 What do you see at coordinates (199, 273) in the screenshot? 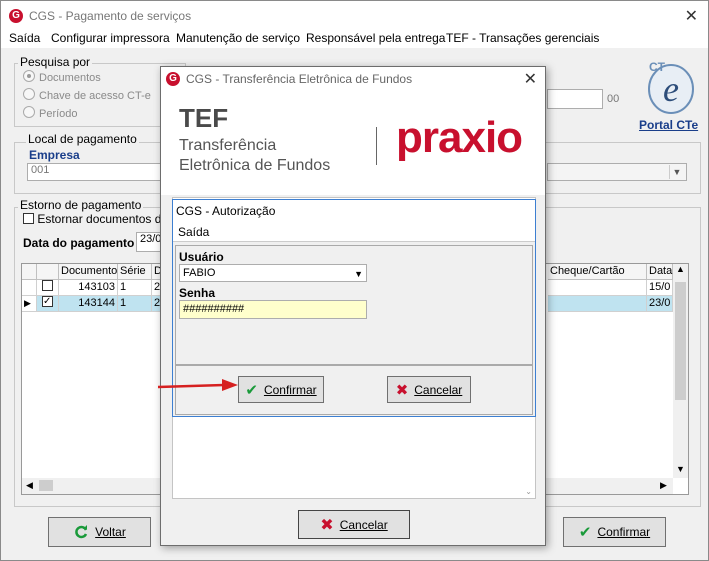
I see `usuario-value: FABIO` at bounding box center [199, 273].